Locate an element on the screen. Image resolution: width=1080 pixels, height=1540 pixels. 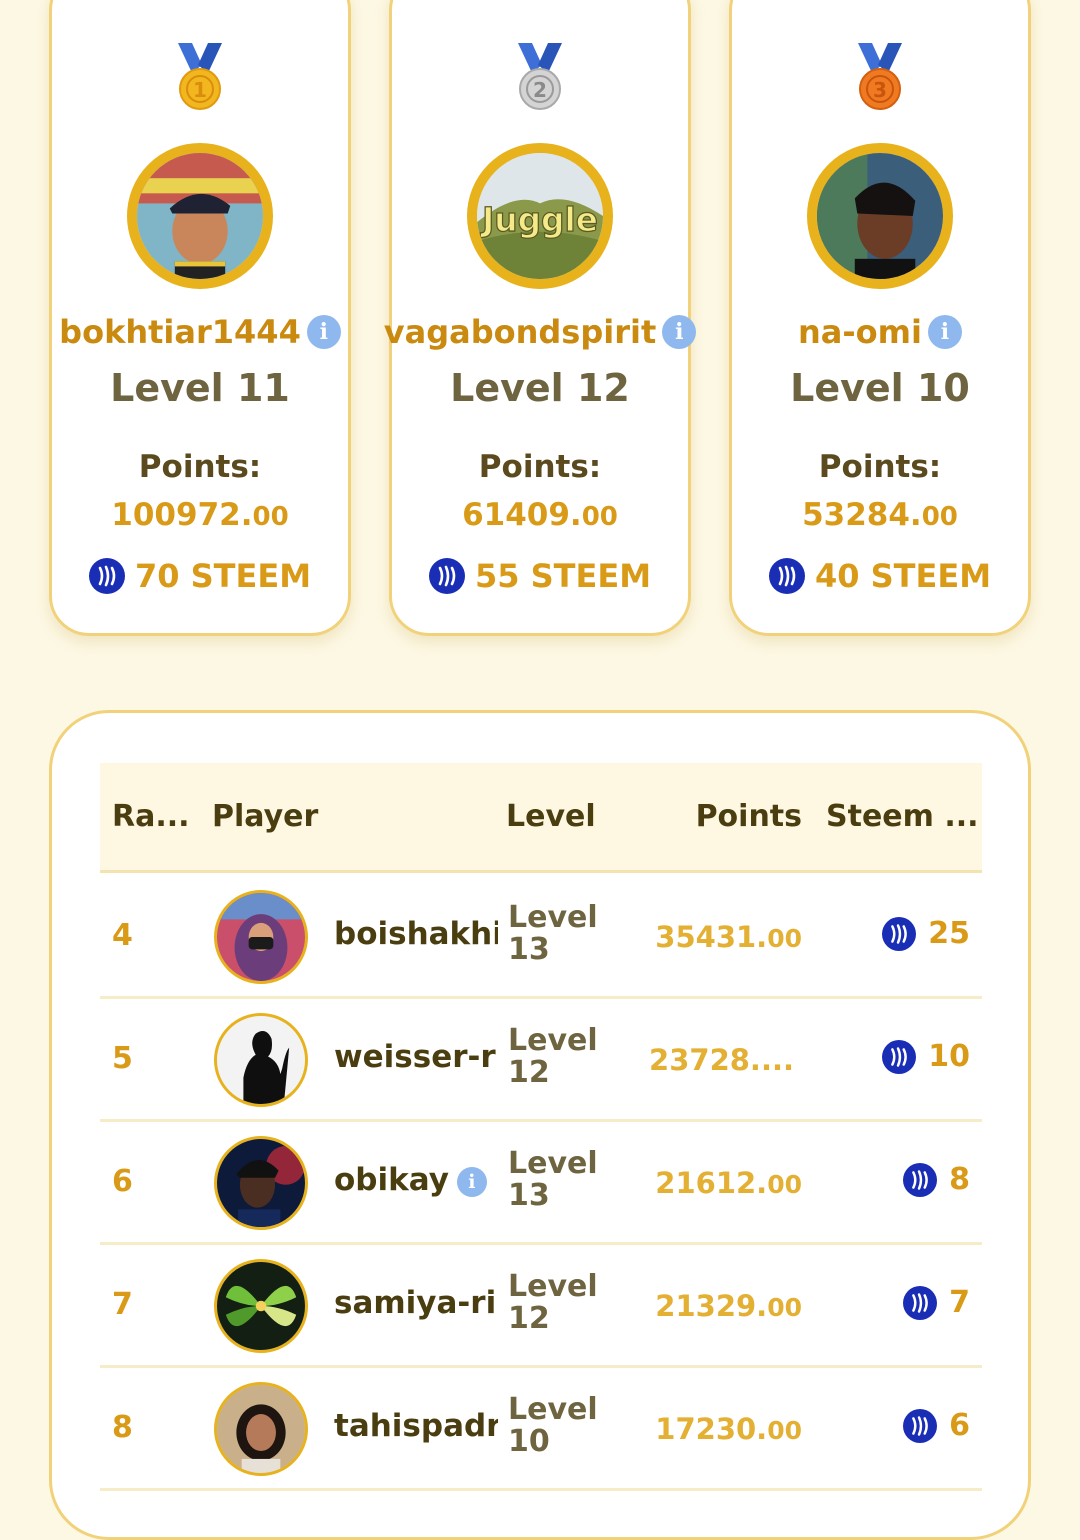
table-row: 5 weisser-r Level 12 23728.... 10 is located at coordinates (541, 1060).